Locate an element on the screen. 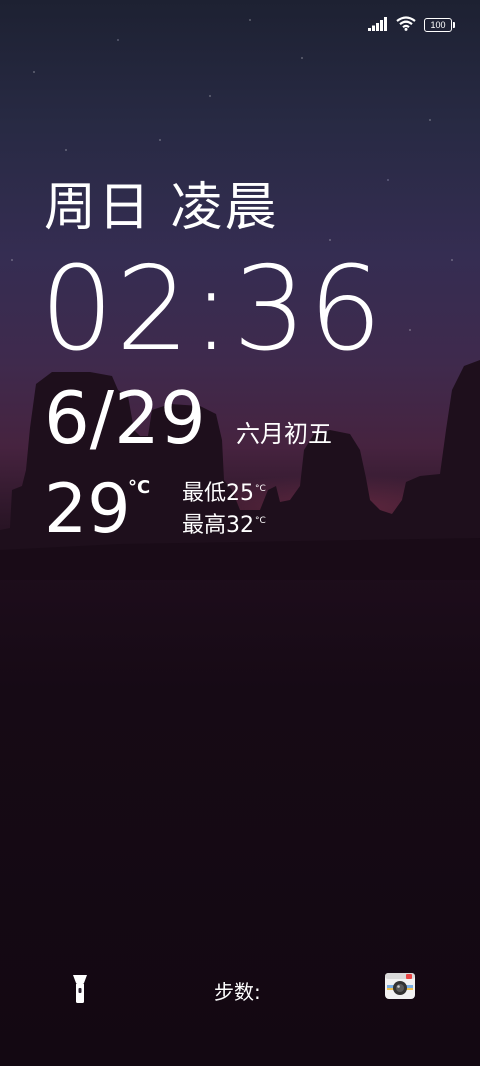 Image resolution: width=480 pixels, height=1066 pixels. clock-time: 02:36 is located at coordinates (212, 310).